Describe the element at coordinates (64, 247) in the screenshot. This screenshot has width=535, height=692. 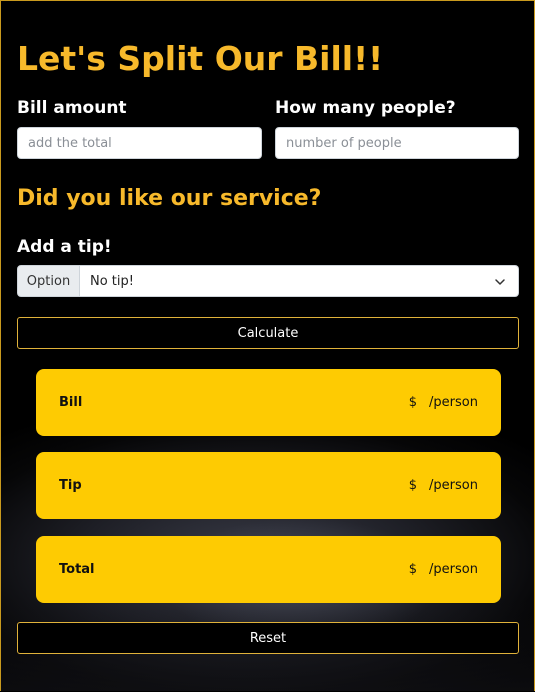
I see `tip-label: Add a tip!` at that location.